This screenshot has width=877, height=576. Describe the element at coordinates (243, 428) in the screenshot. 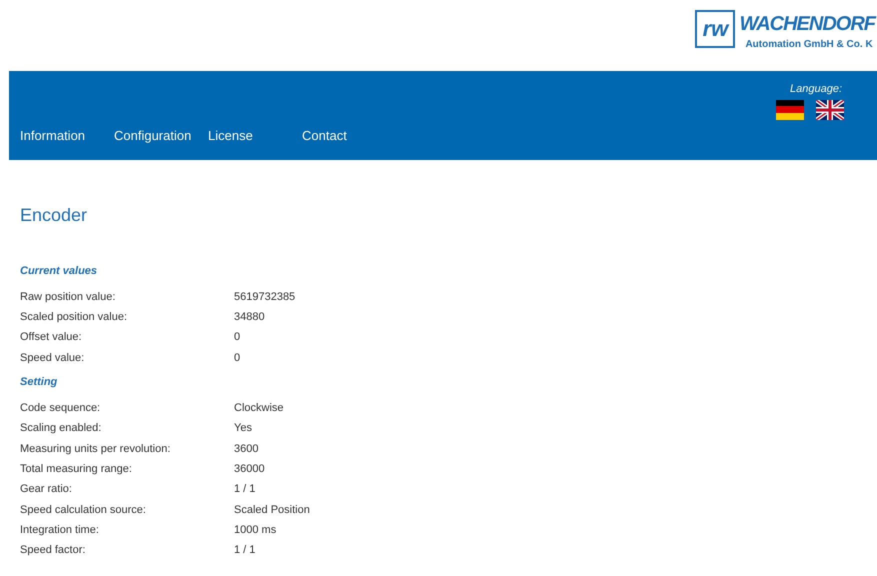

I see `field-value: Yes` at that location.